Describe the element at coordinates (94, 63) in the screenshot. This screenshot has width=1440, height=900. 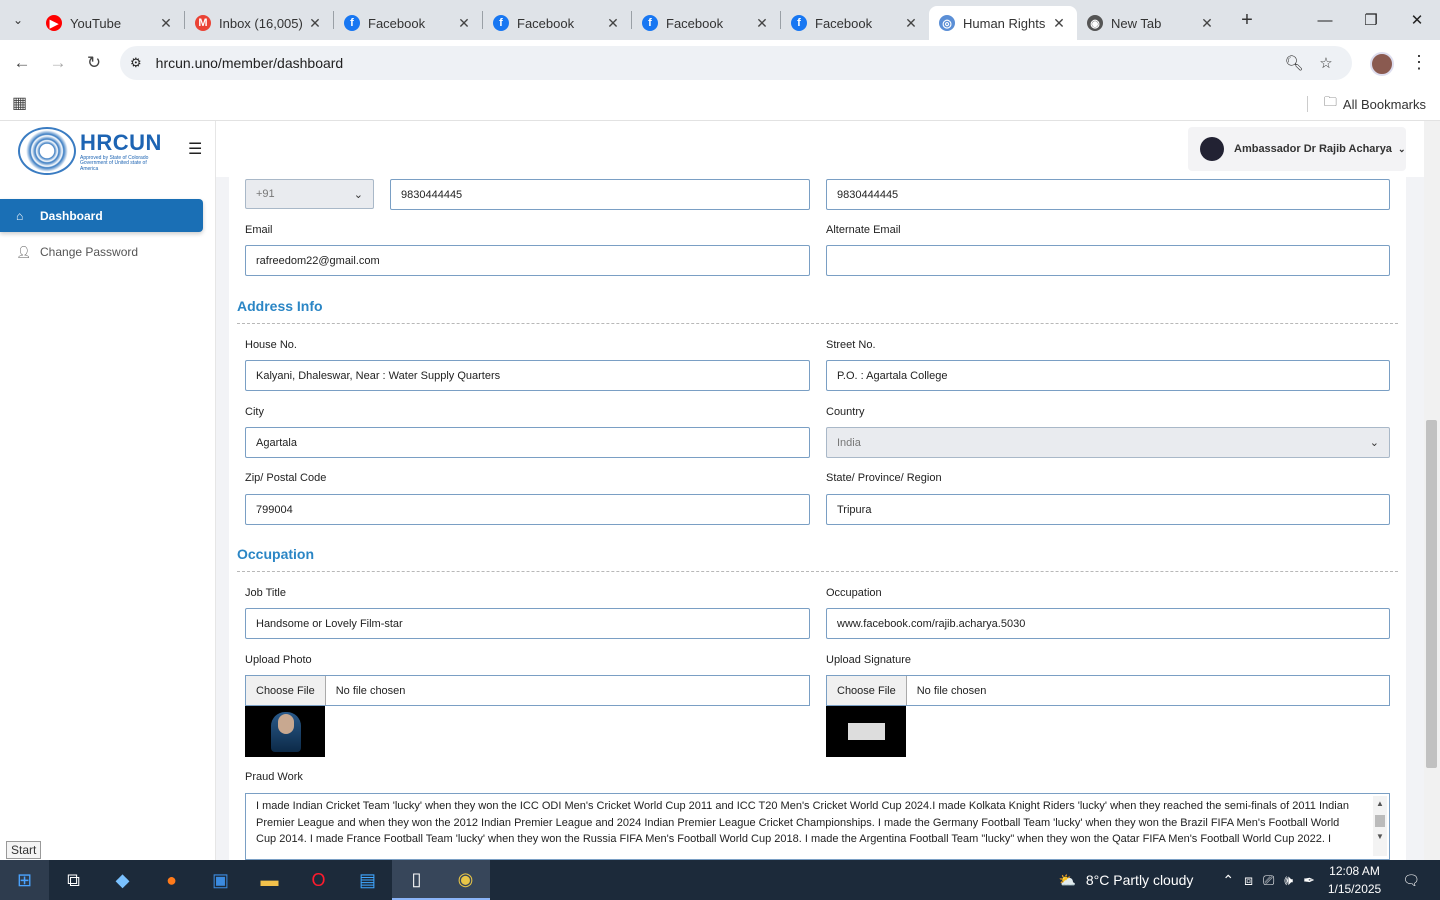
I see `reload-icon: ↻` at that location.